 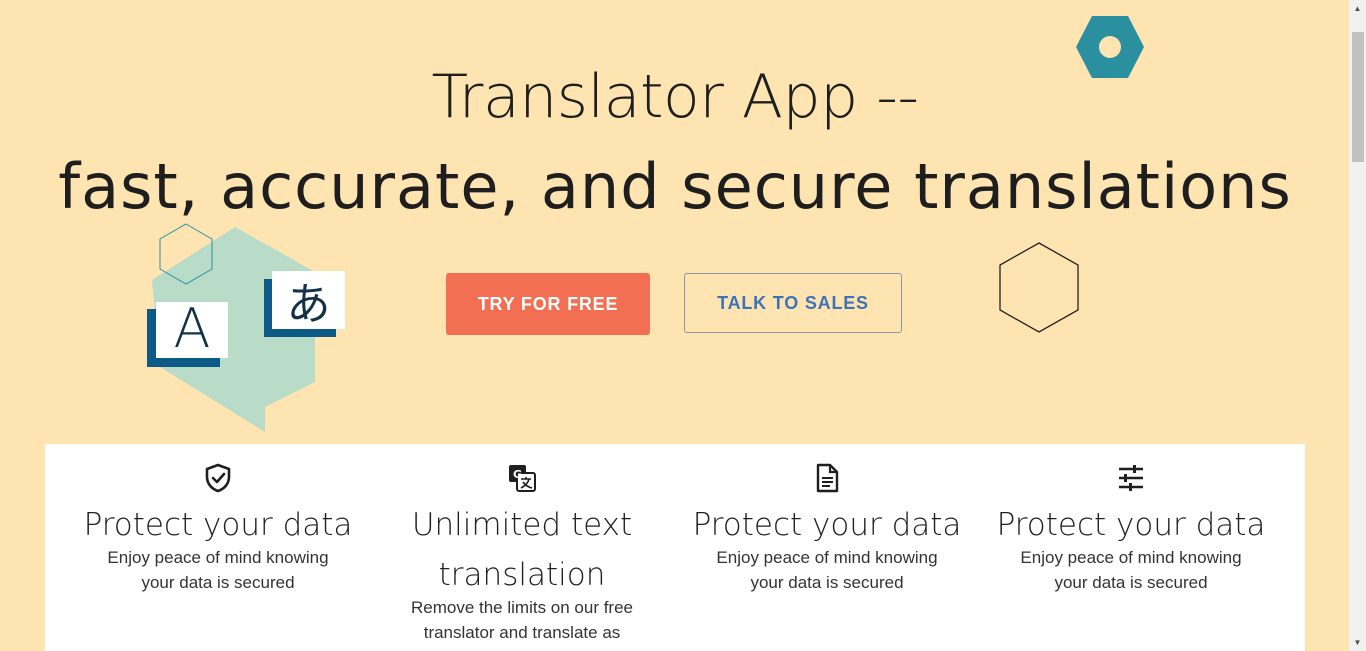 What do you see at coordinates (1357, 8) in the screenshot?
I see `scroll-up-icon: ▲` at bounding box center [1357, 8].